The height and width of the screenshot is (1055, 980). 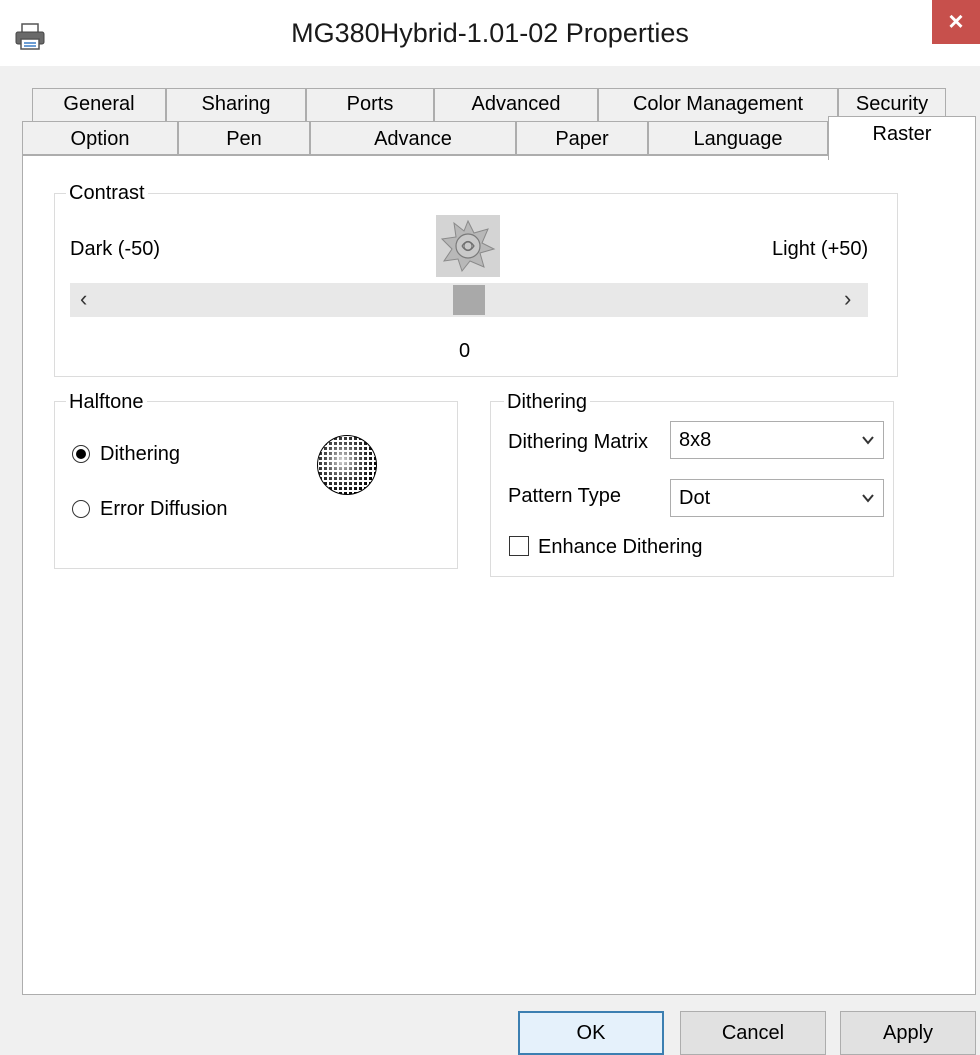 I want to click on slider-left-arrow-icon: ‹, so click(x=83, y=299).